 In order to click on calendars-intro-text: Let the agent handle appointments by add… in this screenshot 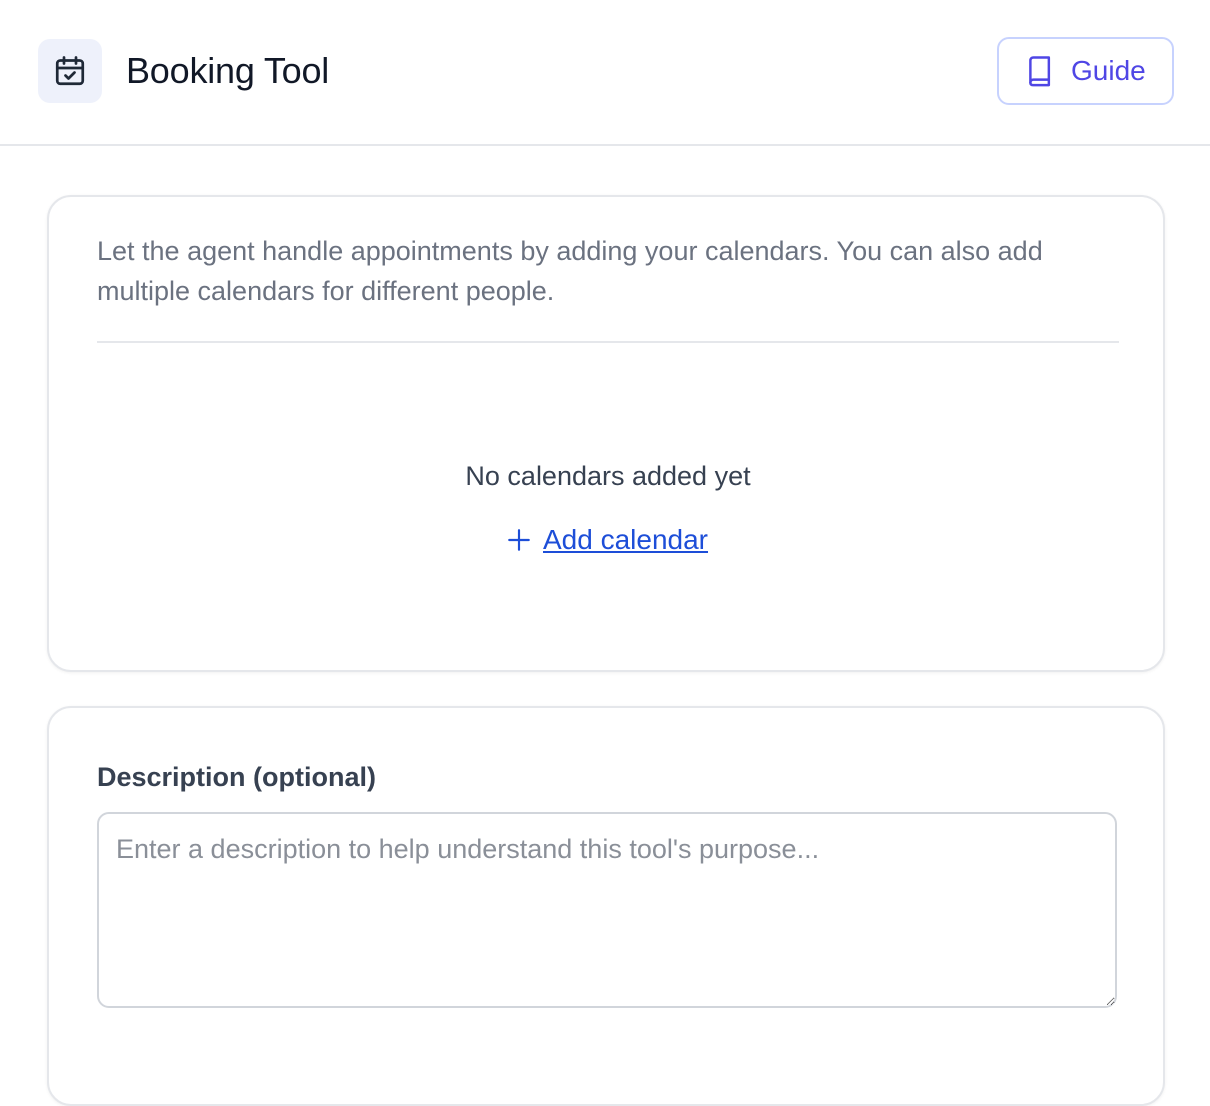, I will do `click(570, 271)`.